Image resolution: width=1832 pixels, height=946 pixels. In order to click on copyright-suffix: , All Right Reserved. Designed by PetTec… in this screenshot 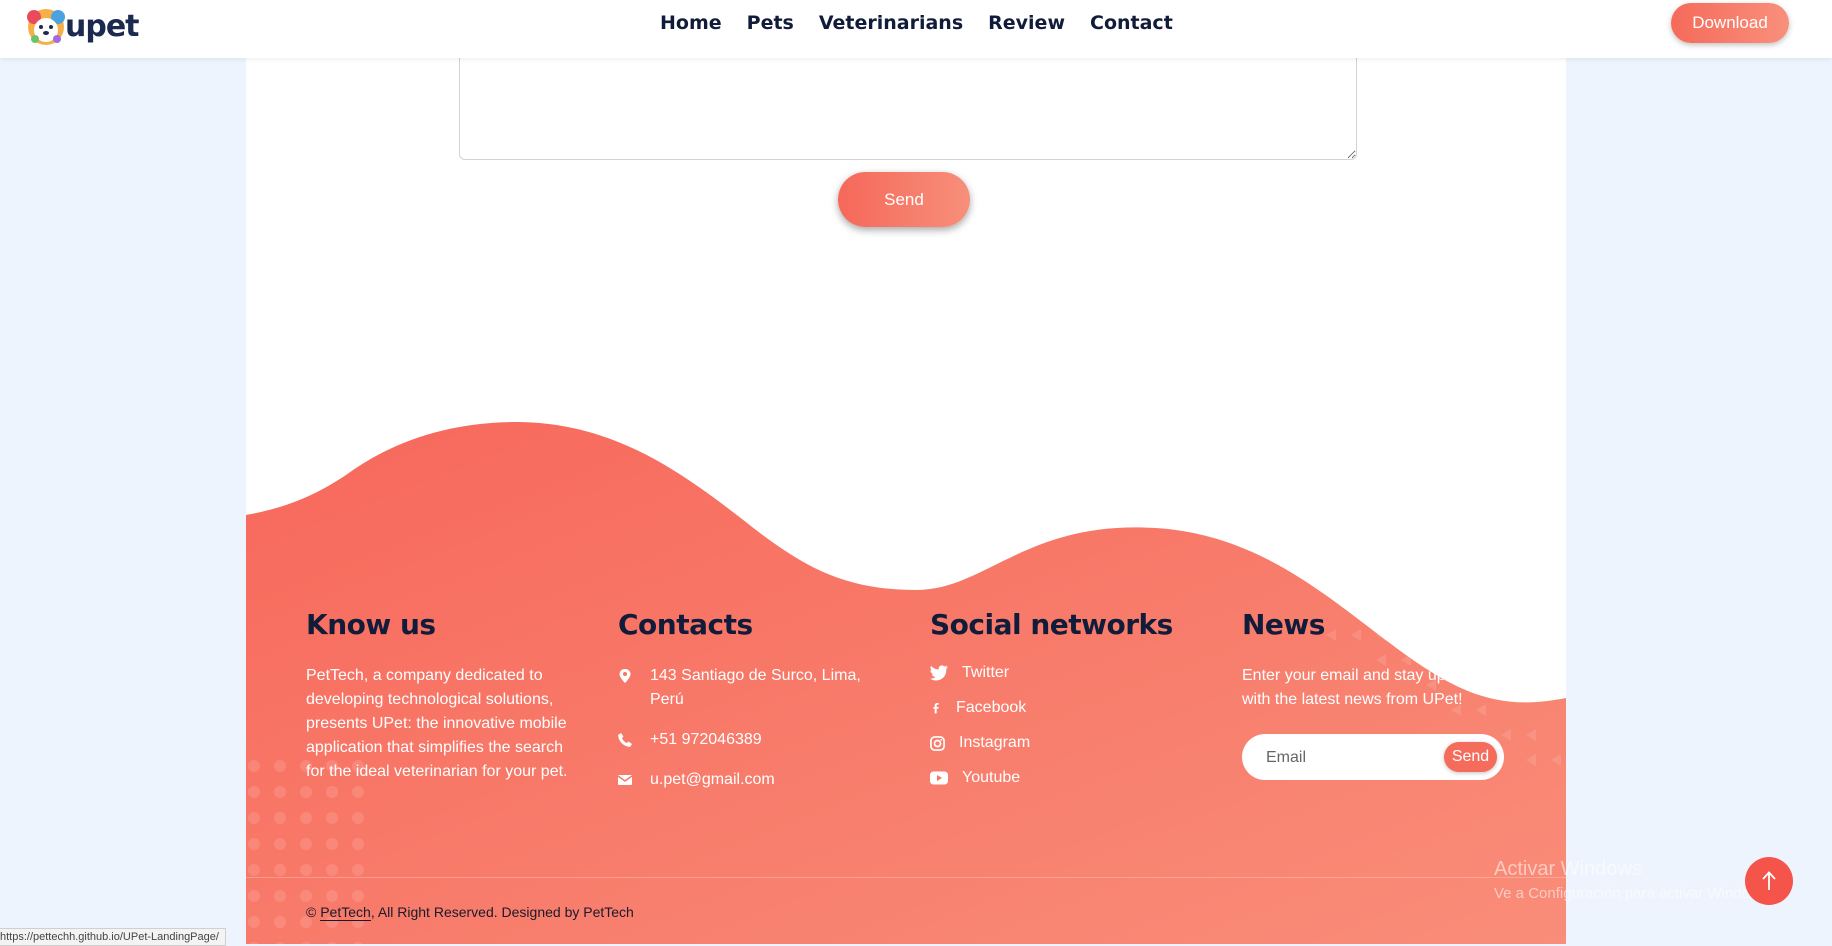, I will do `click(502, 912)`.